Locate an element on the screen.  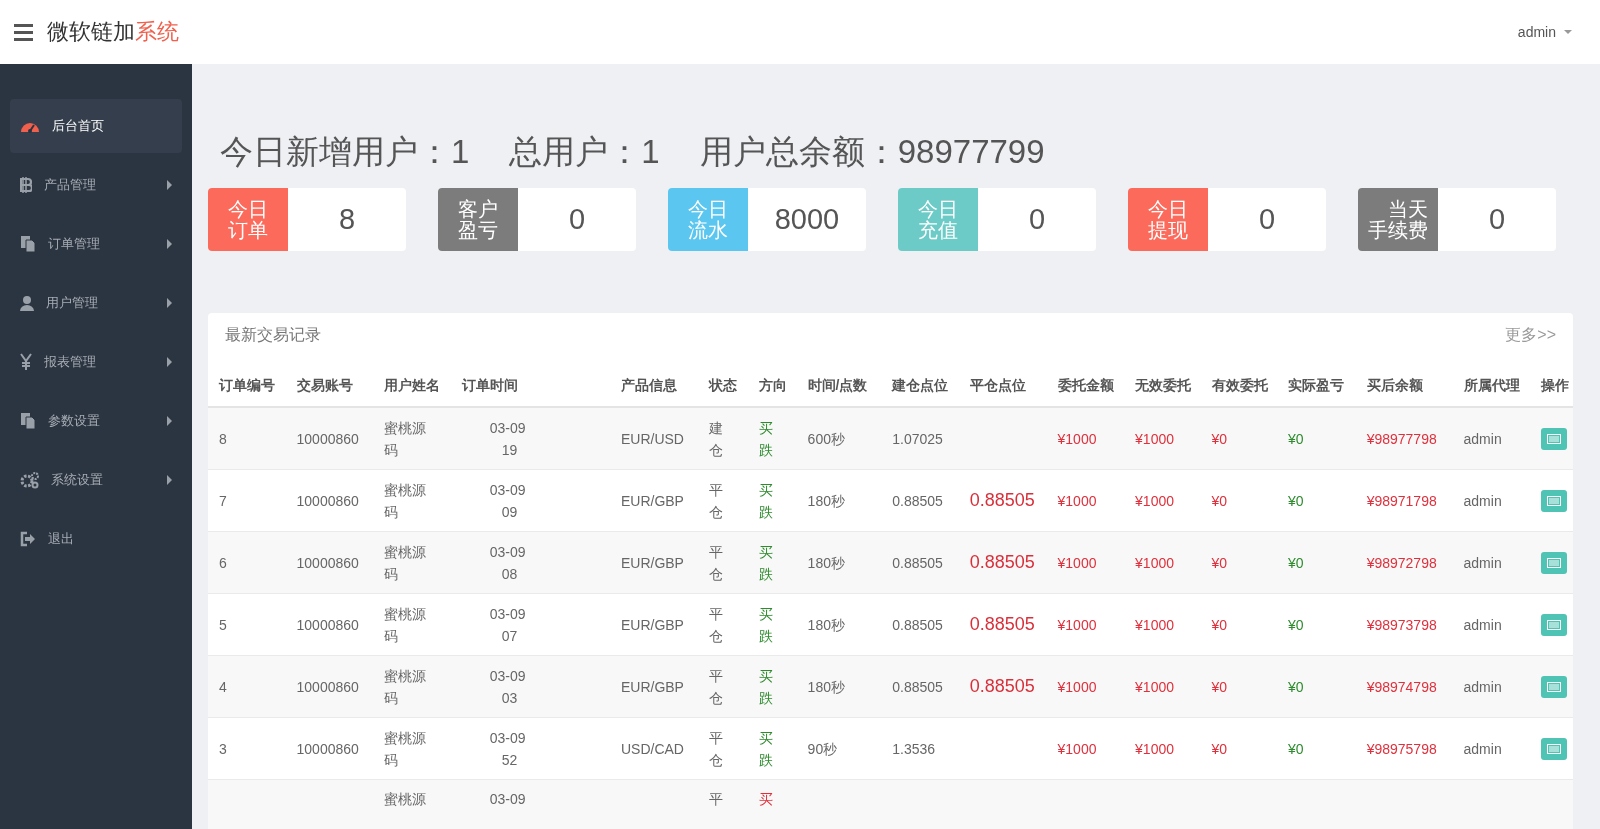
column-header: 无效委托 is located at coordinates (1163, 385).